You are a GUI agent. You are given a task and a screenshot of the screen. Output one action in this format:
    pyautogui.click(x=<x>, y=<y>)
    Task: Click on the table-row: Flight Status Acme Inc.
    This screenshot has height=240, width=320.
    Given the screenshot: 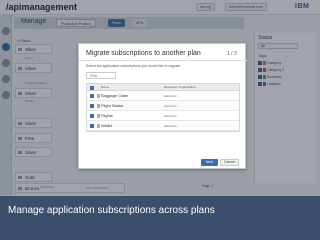 What is the action you would take?
    pyautogui.click(x=163, y=106)
    